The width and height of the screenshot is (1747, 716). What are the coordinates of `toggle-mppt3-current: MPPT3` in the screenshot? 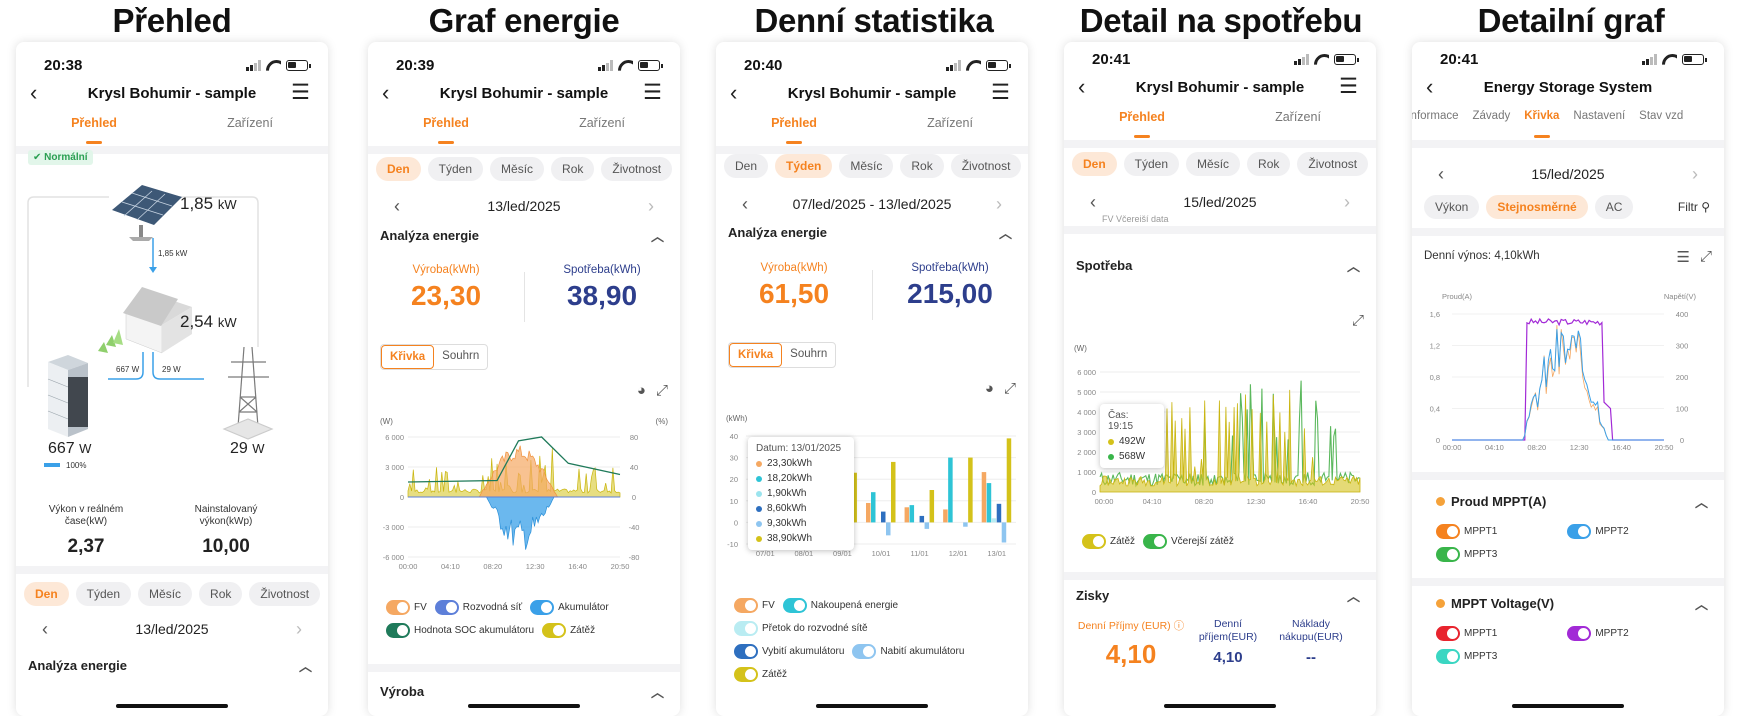 It's located at (1466, 554).